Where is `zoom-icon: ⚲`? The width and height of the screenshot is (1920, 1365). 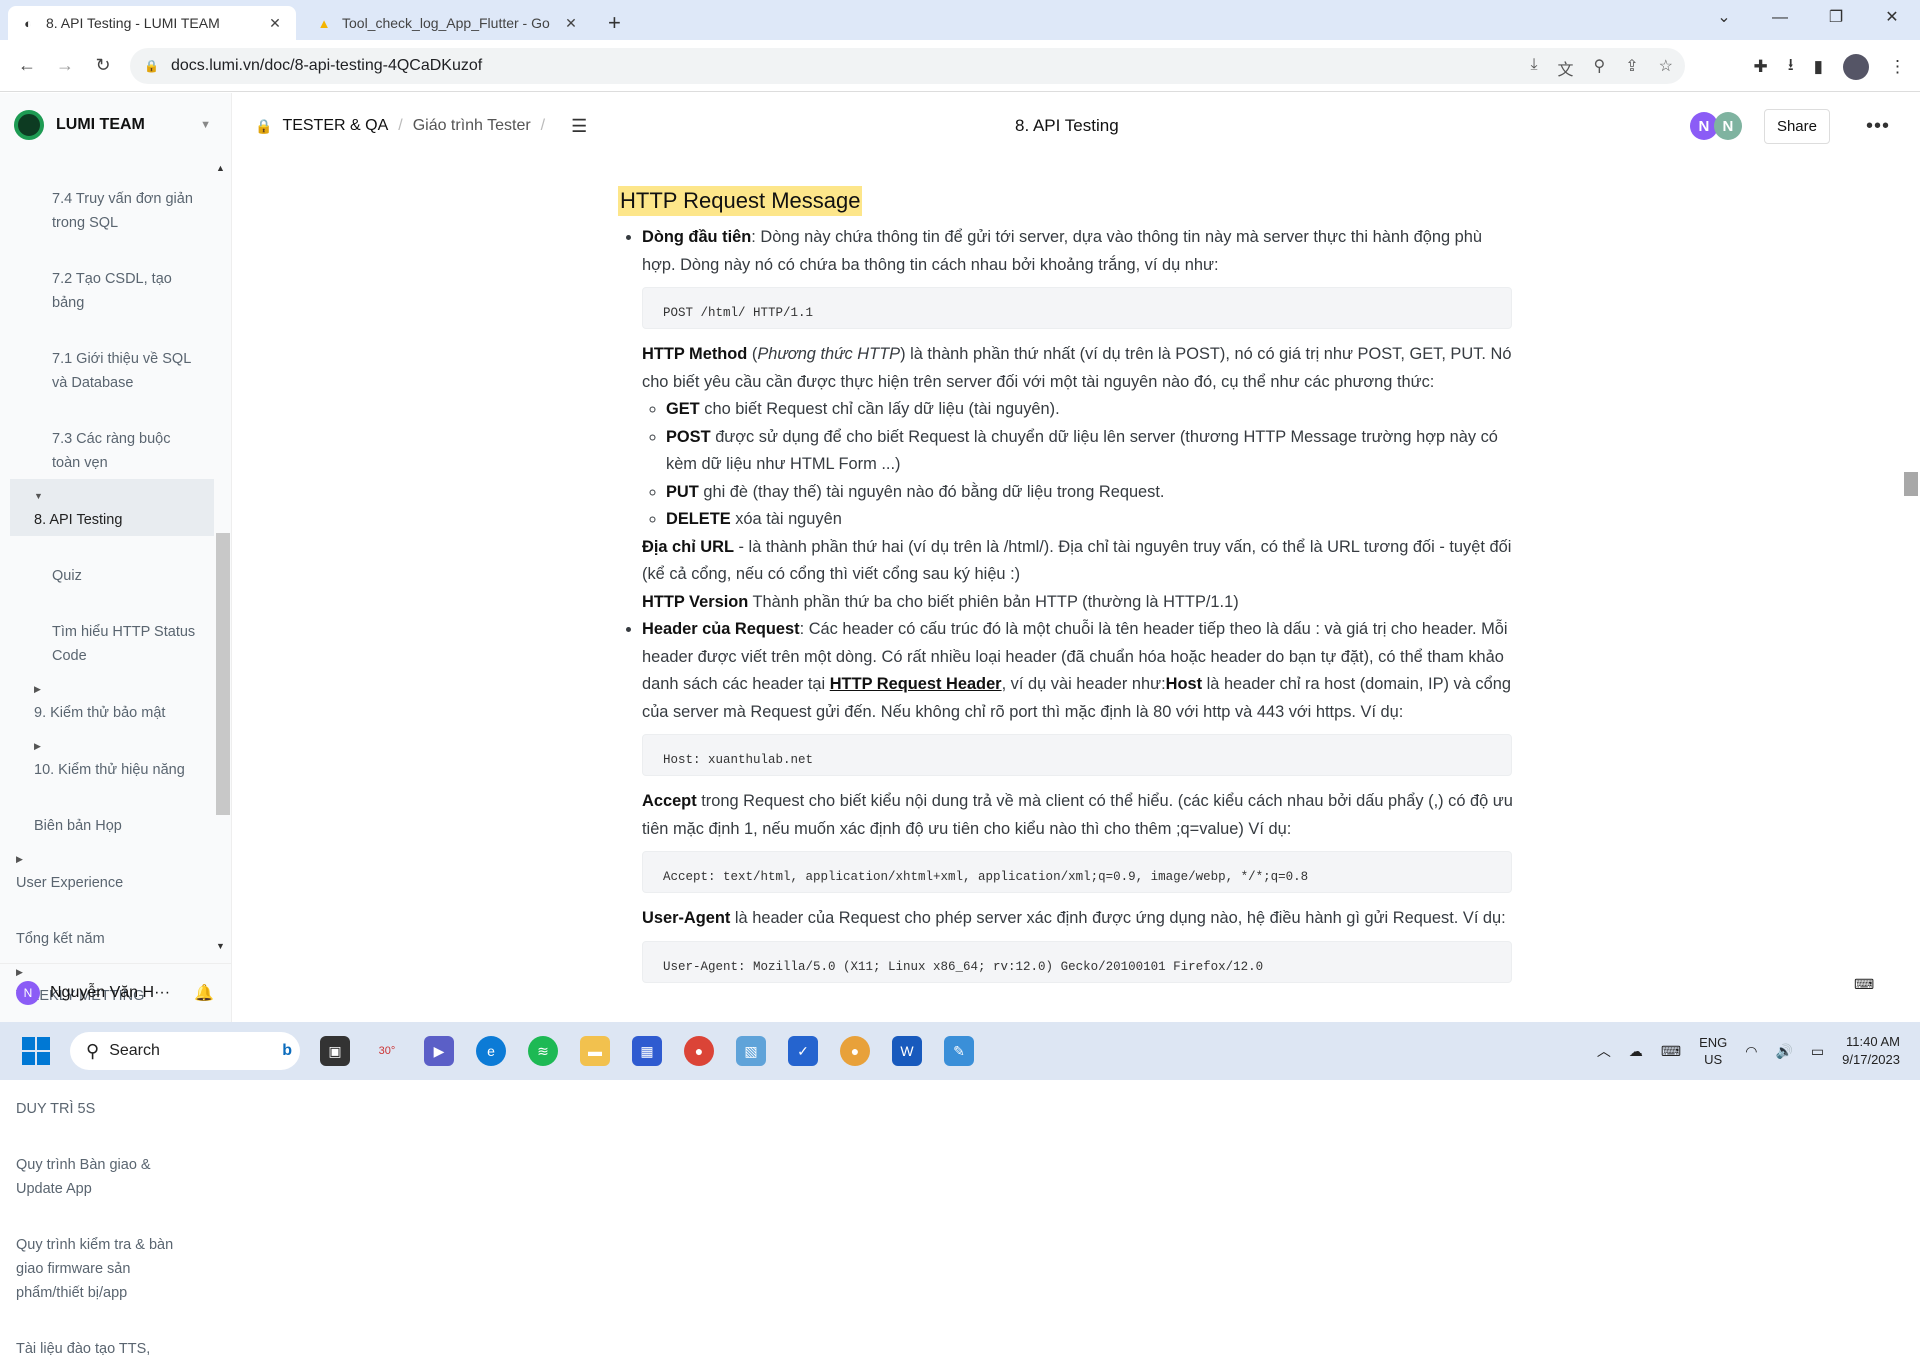
zoom-icon: ⚲ is located at coordinates (1600, 68).